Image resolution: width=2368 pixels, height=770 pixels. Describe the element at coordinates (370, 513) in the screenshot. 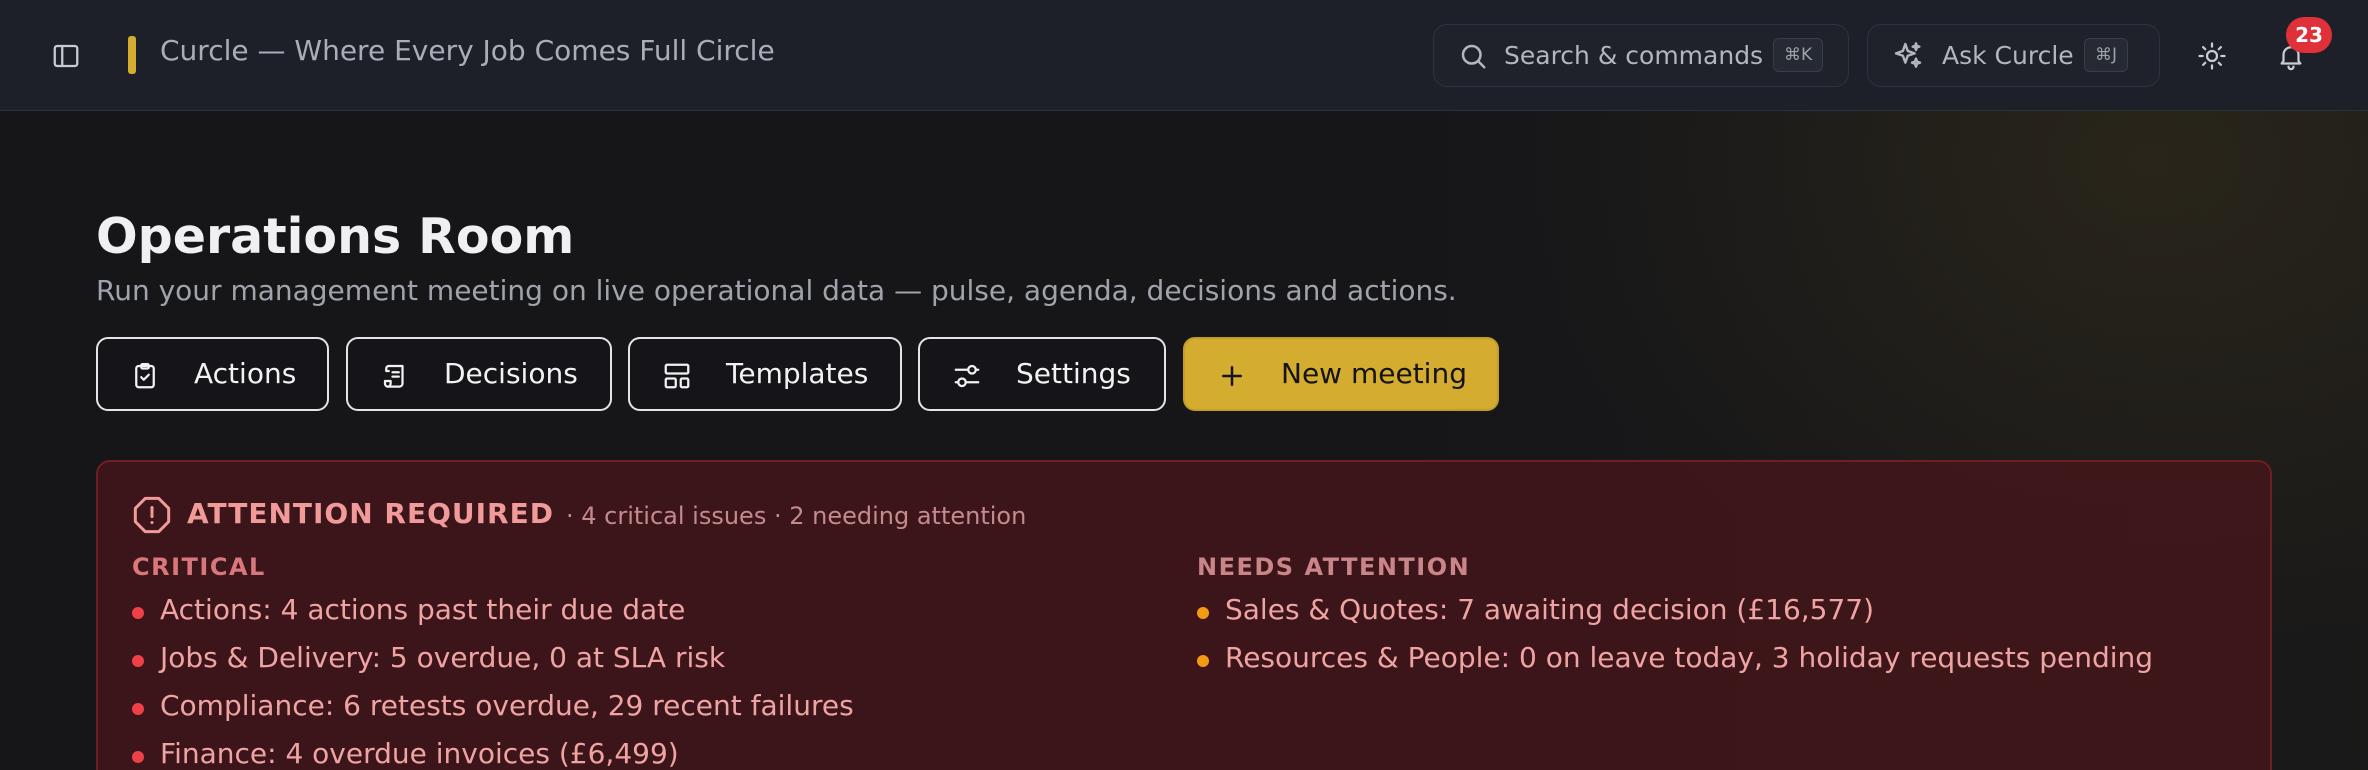

I see `alert-title: ATTENTION REQUIRED` at that location.